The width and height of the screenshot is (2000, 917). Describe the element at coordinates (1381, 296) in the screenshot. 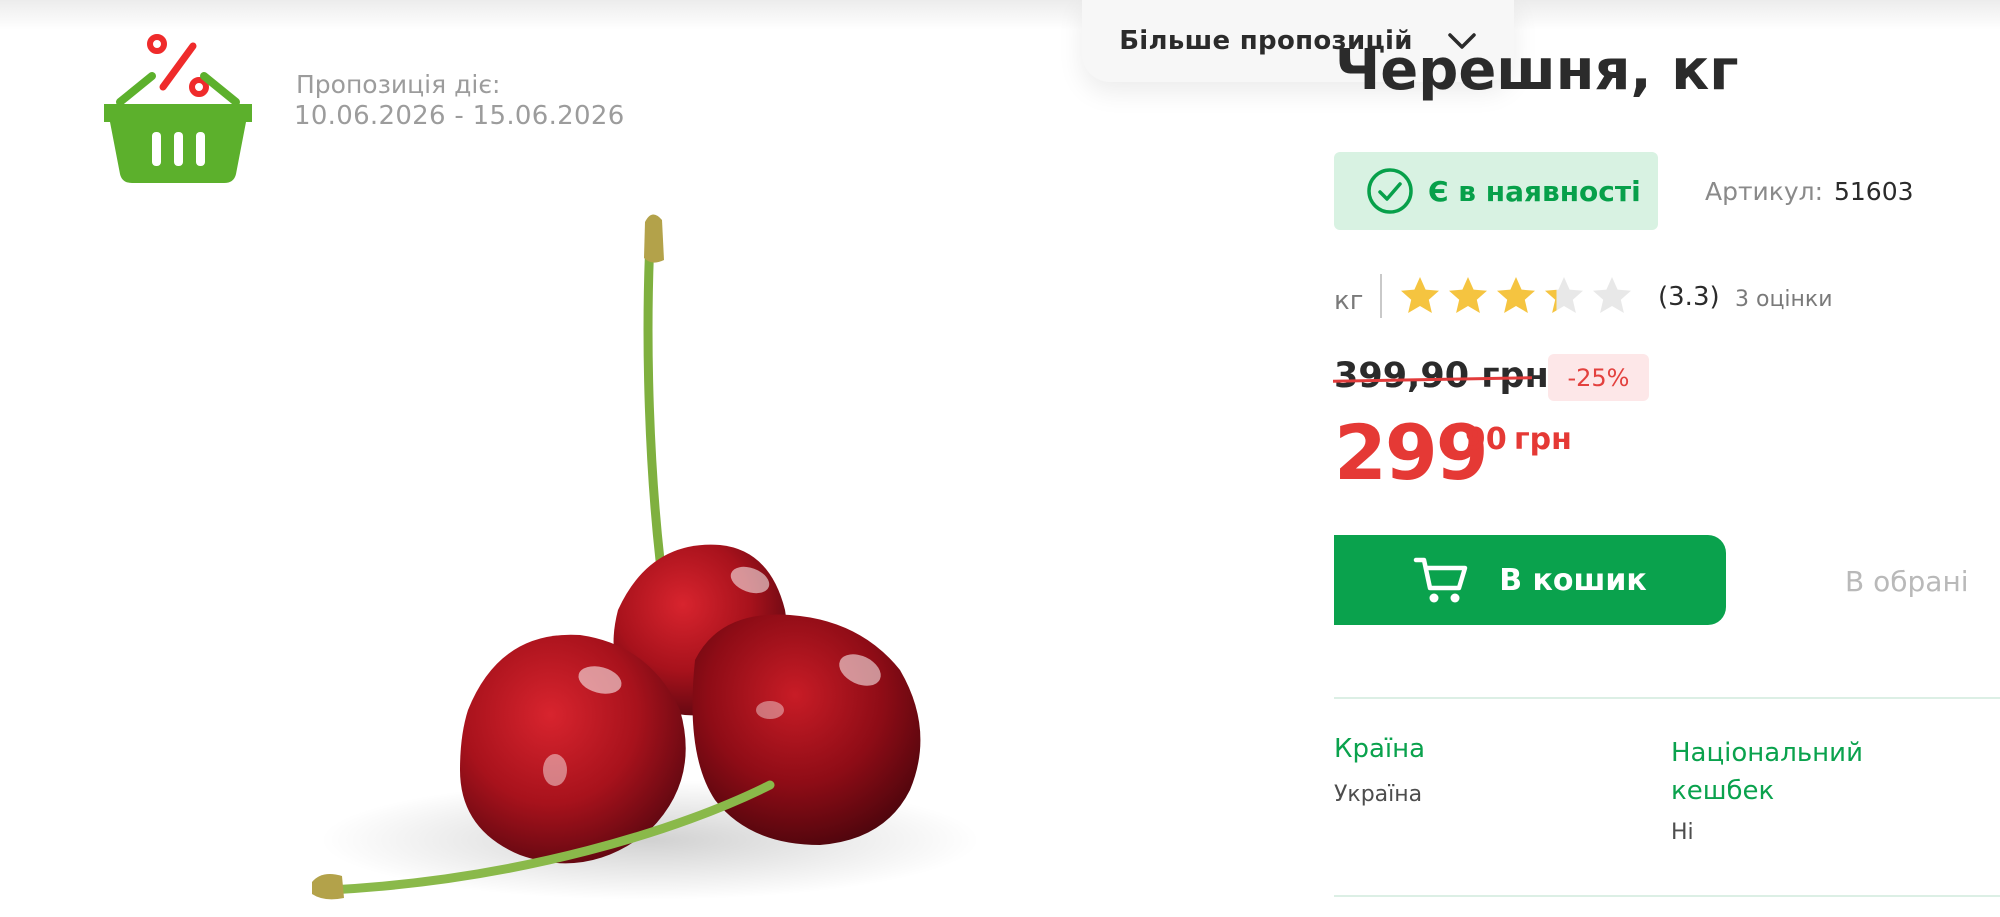

I see `unit-divider` at that location.